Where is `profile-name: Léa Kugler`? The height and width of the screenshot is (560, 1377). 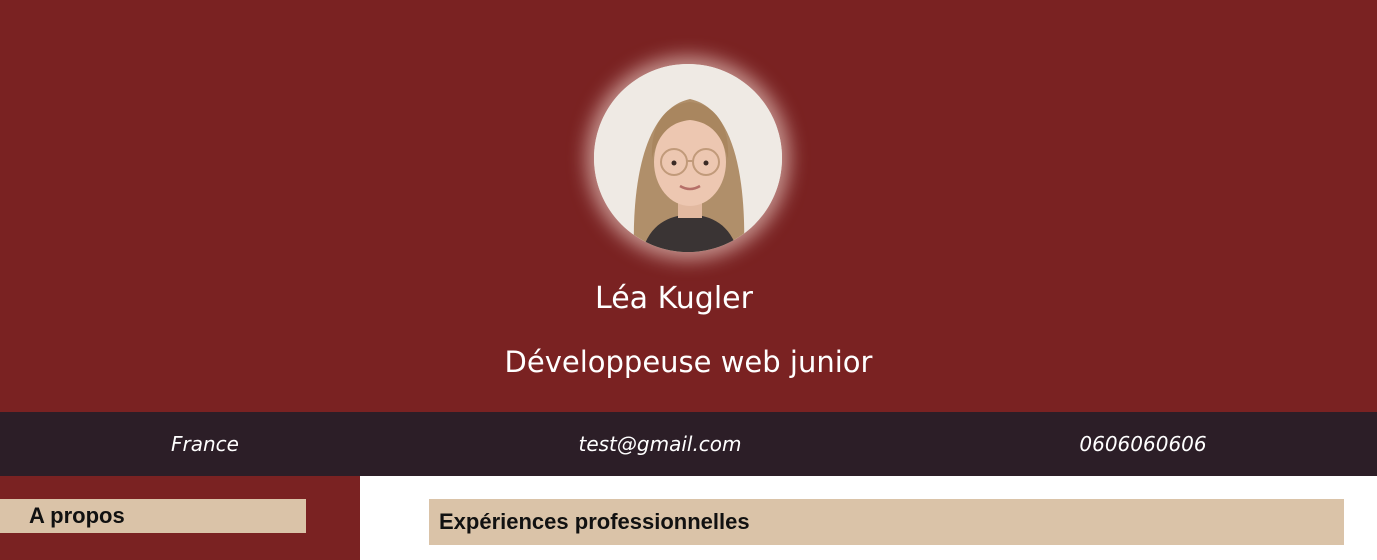 profile-name: Léa Kugler is located at coordinates (674, 298).